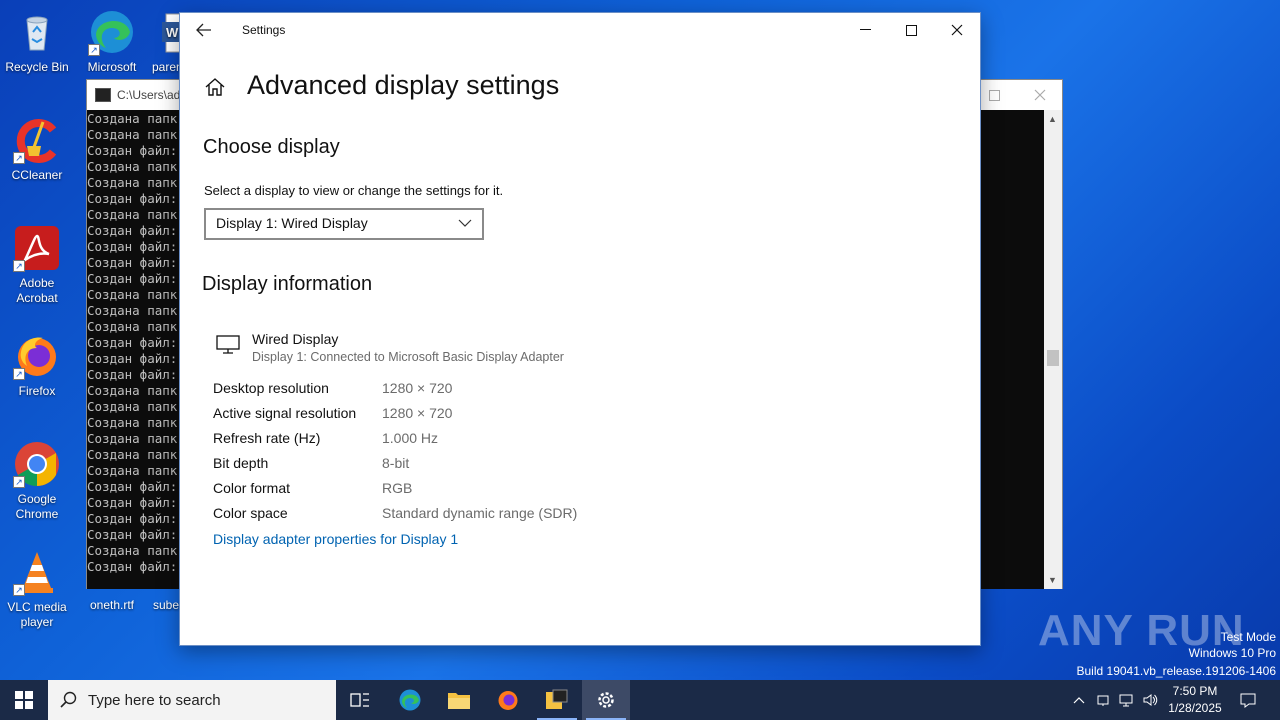 The width and height of the screenshot is (1280, 720). I want to click on scroll-down-icon: ▼, so click(1052, 580).